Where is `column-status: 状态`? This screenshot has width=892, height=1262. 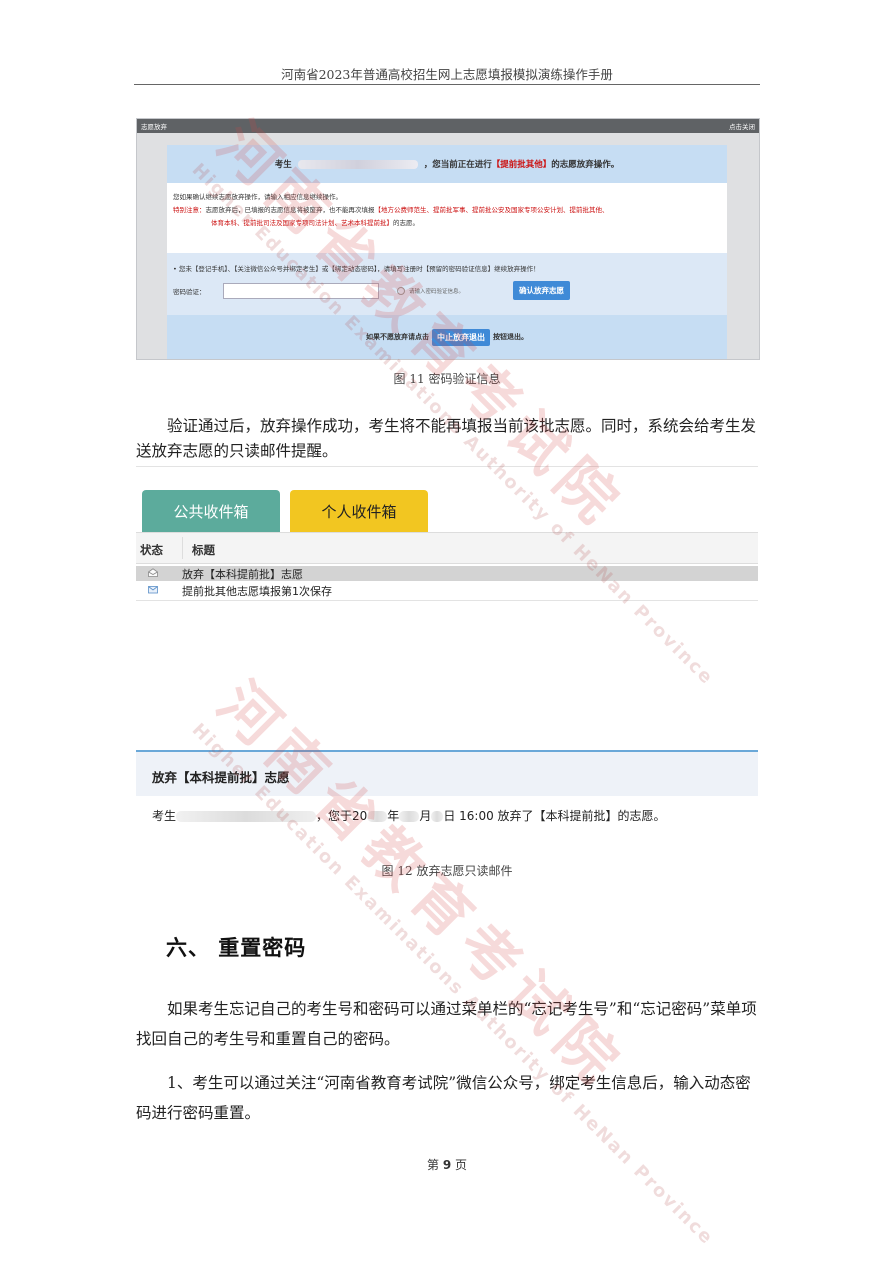 column-status: 状态 is located at coordinates (151, 550).